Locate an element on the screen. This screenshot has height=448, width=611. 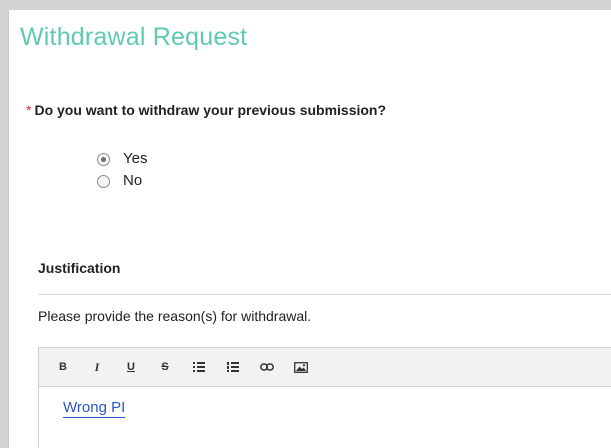
justification-title: Justification is located at coordinates (79, 268).